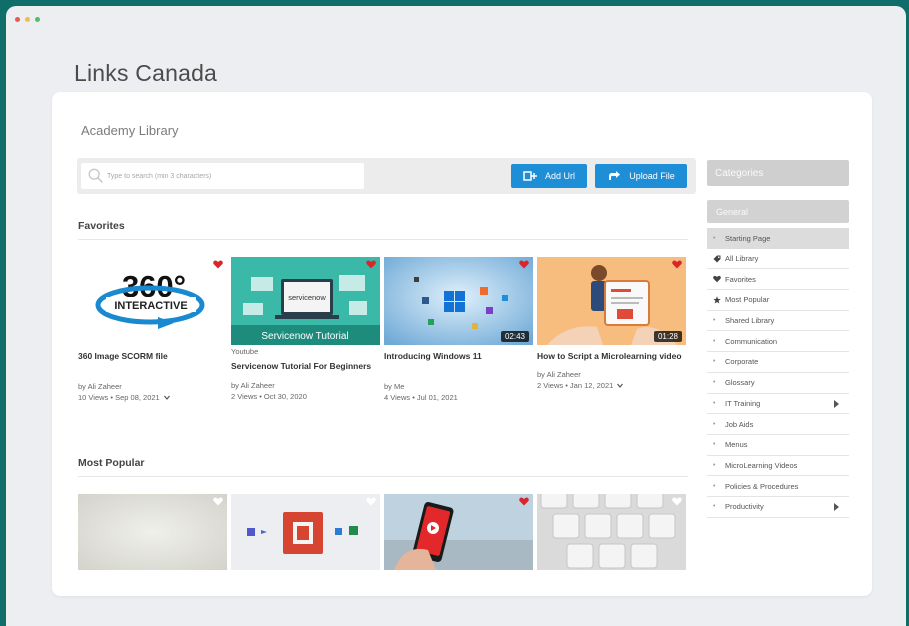 The width and height of the screenshot is (909, 626). I want to click on most-popular-divider, so click(383, 476).